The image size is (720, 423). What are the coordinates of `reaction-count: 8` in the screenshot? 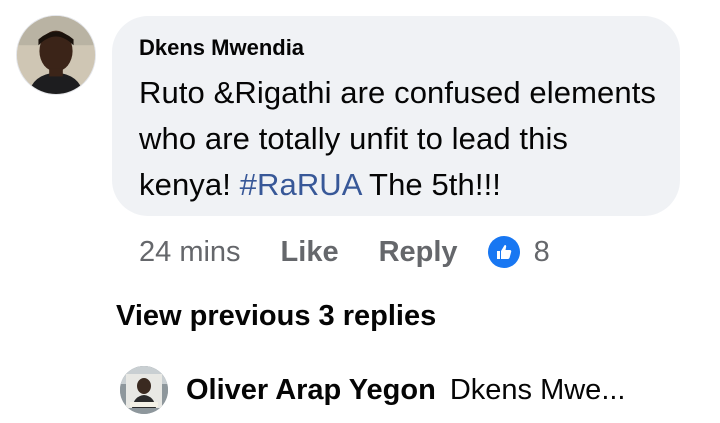 It's located at (541, 251).